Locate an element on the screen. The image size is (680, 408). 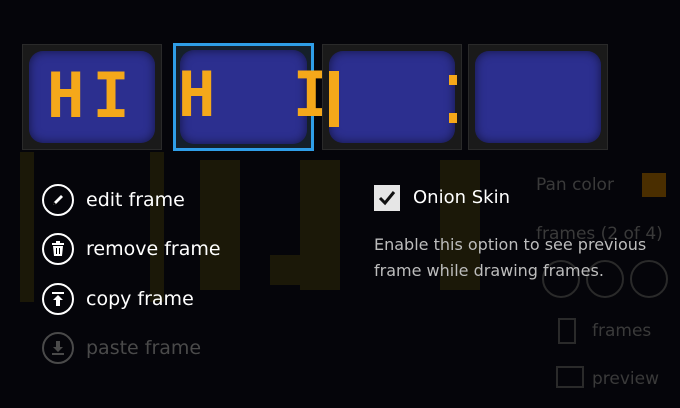
pan-color-label: Pan color is located at coordinates (575, 185).